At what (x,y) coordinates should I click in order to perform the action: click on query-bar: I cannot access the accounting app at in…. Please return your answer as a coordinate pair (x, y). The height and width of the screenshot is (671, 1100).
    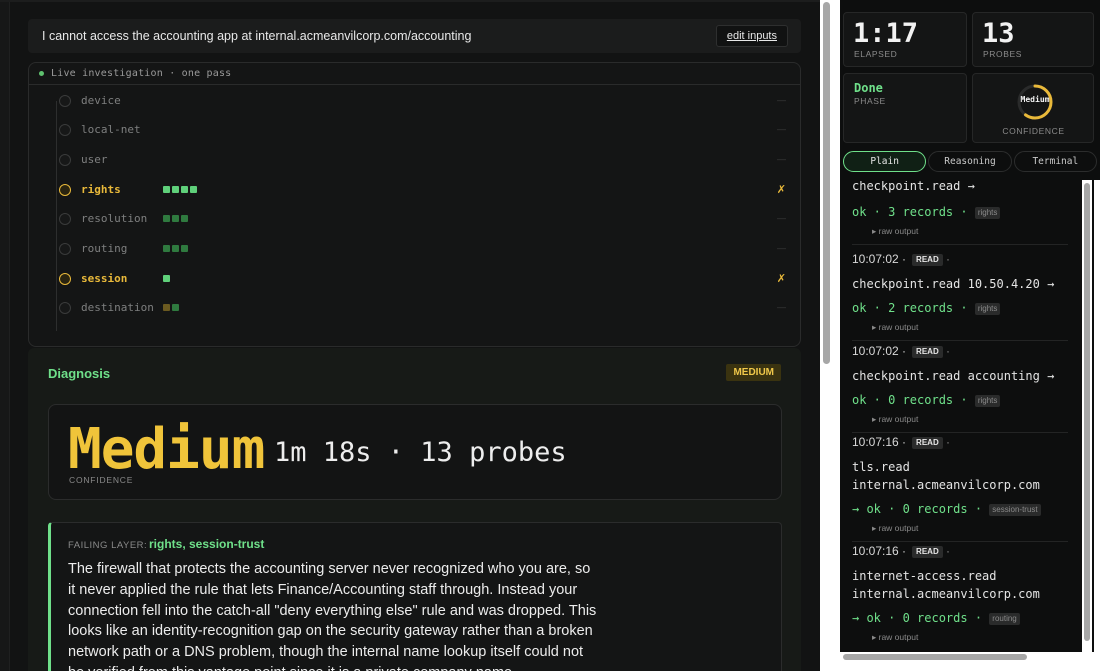
    Looking at the image, I should click on (414, 36).